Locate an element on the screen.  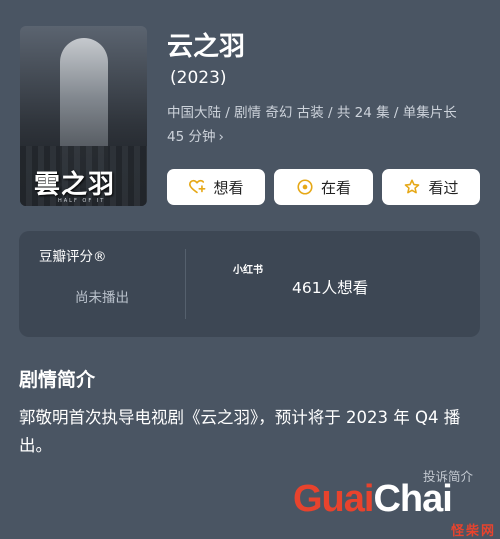
watching-label: 在看 is located at coordinates (335, 187).